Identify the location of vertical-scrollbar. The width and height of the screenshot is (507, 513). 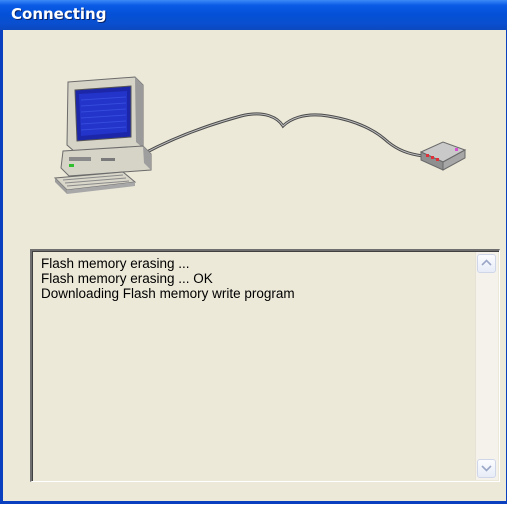
(486, 366).